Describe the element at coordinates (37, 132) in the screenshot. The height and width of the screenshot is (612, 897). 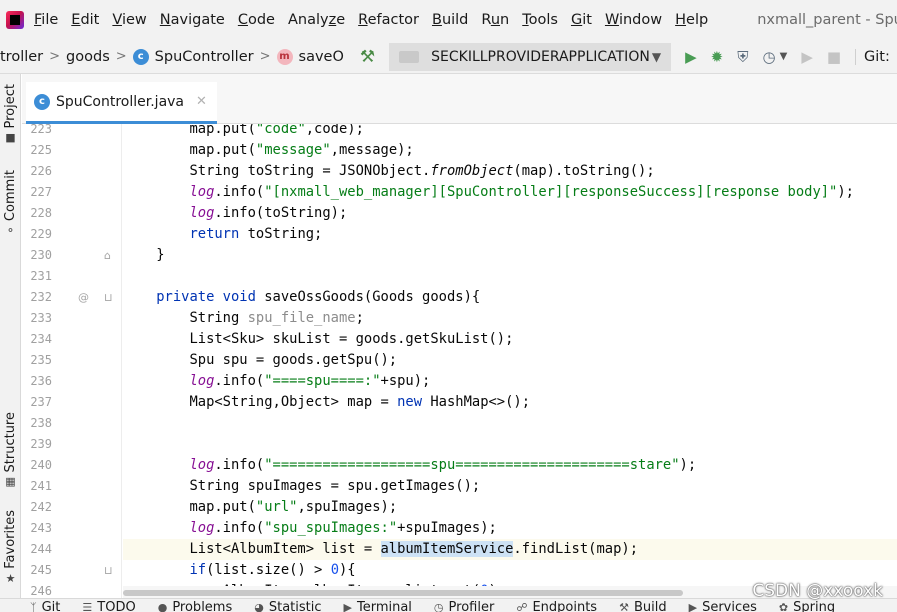
I see `line-number: 223` at that location.